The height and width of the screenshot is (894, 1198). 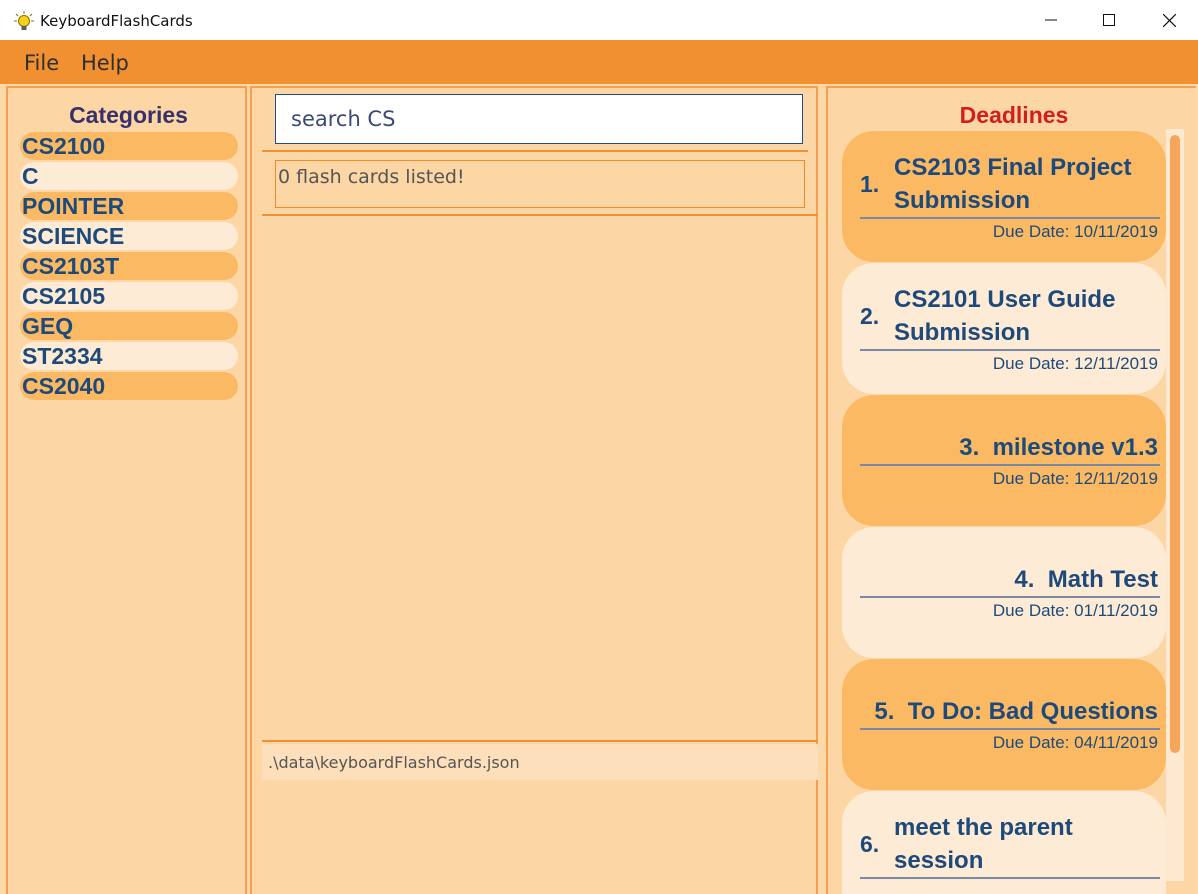 What do you see at coordinates (116, 21) in the screenshot?
I see `window-title: KeyboardFlashCards` at bounding box center [116, 21].